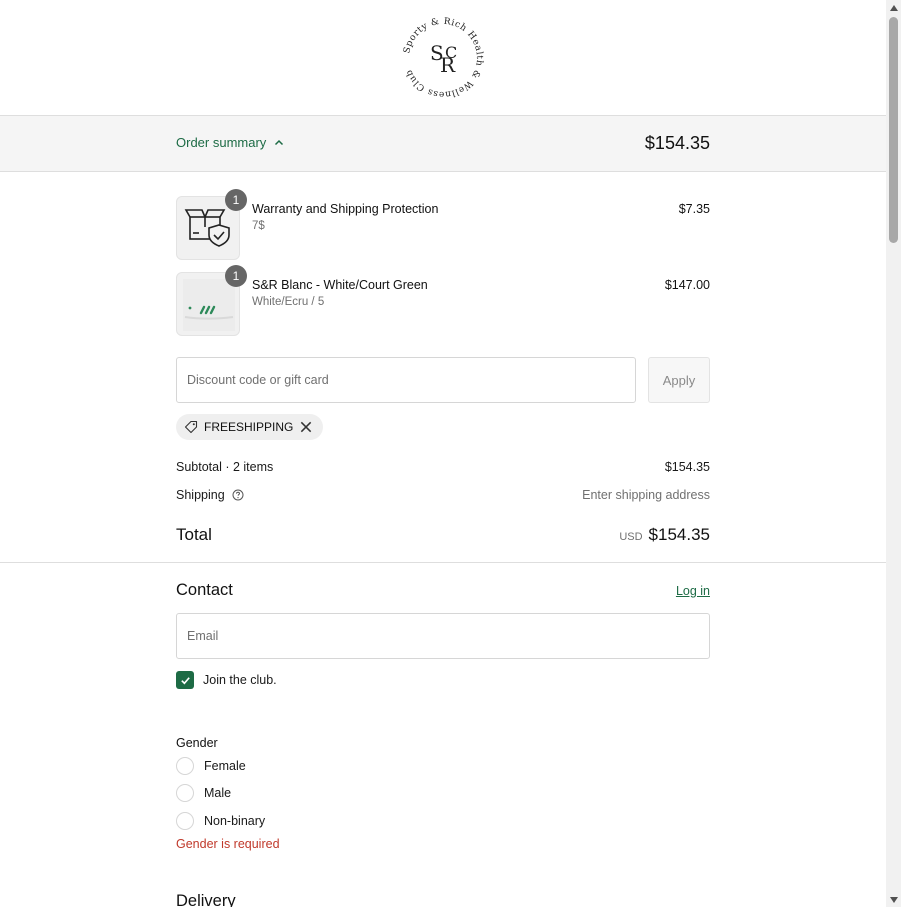 This screenshot has width=901, height=907. What do you see at coordinates (345, 209) in the screenshot?
I see `item-title: Warranty and Shipping Protection` at bounding box center [345, 209].